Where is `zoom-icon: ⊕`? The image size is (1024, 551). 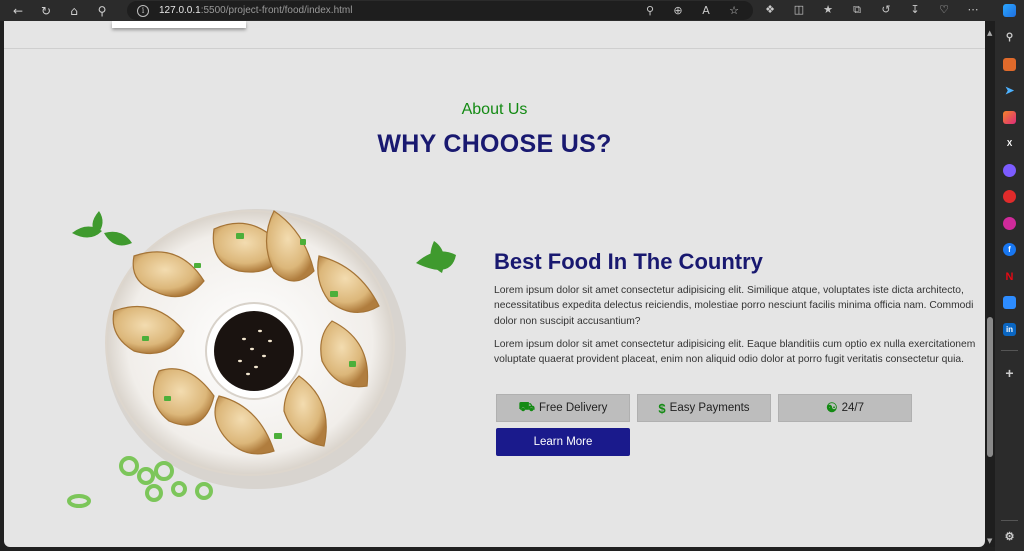
zoom-icon: ⊕ is located at coordinates (678, 10).